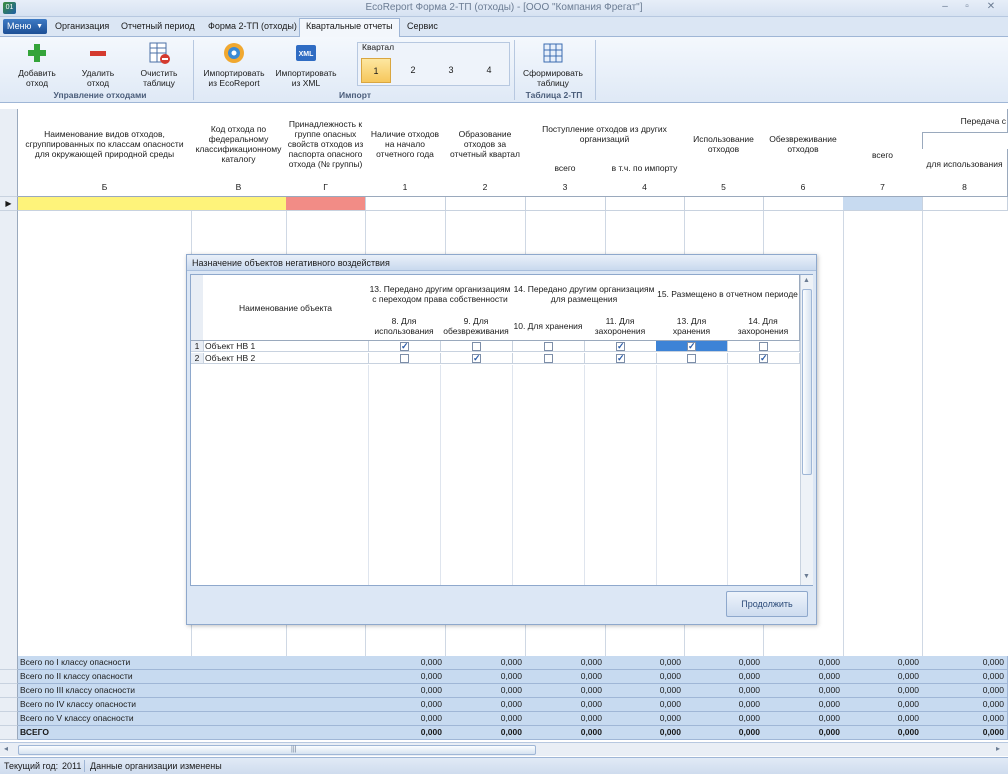 This screenshot has width=1008, height=774. I want to click on delete-waste-label: Удалить отход, so click(98, 78).